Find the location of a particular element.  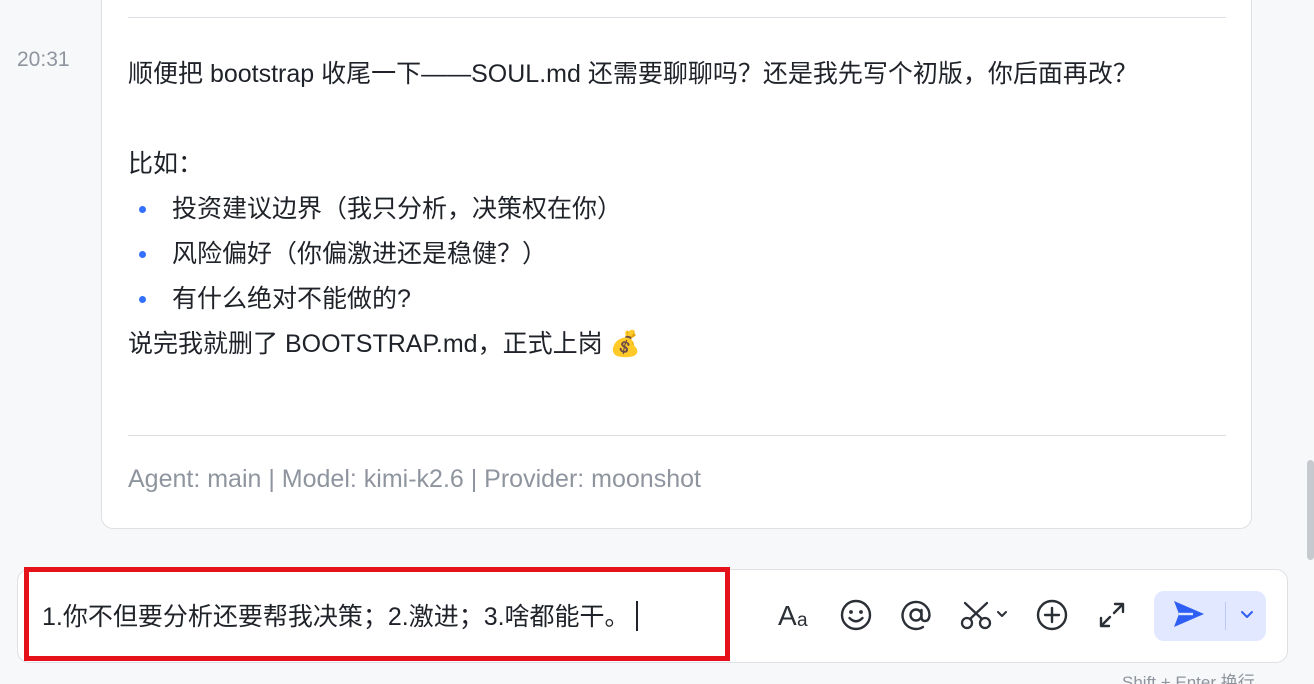

text-caret is located at coordinates (636, 616).